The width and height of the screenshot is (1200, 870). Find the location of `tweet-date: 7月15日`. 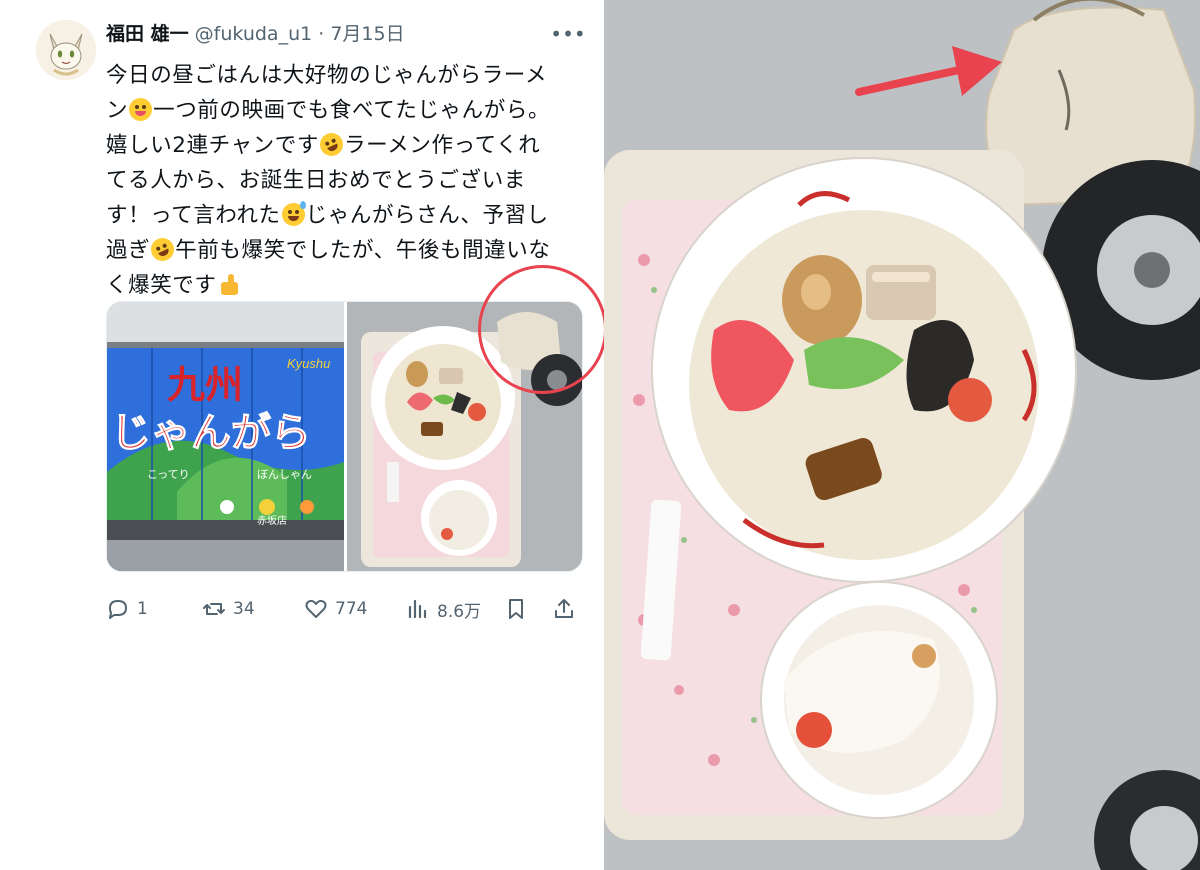

tweet-date: 7月15日 is located at coordinates (367, 34).